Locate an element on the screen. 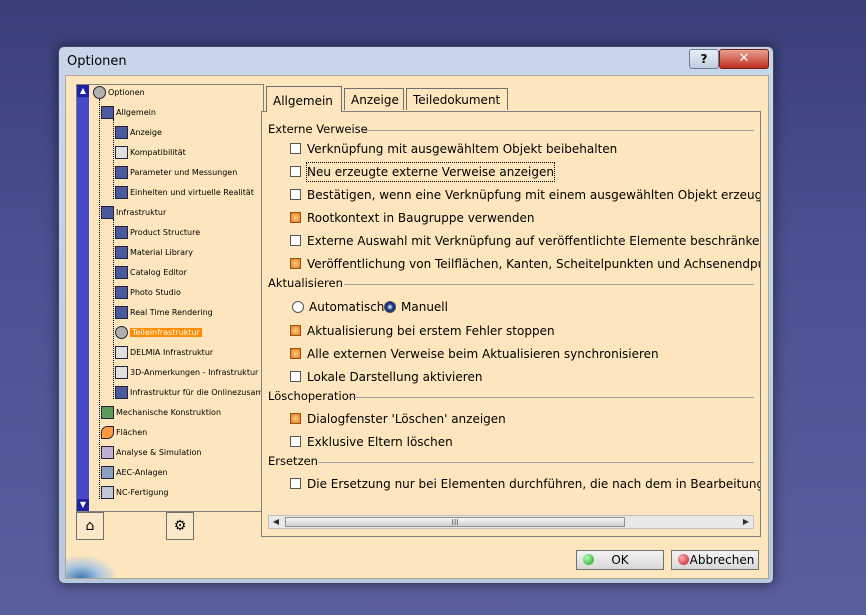  aec-plants-icon is located at coordinates (107, 472).